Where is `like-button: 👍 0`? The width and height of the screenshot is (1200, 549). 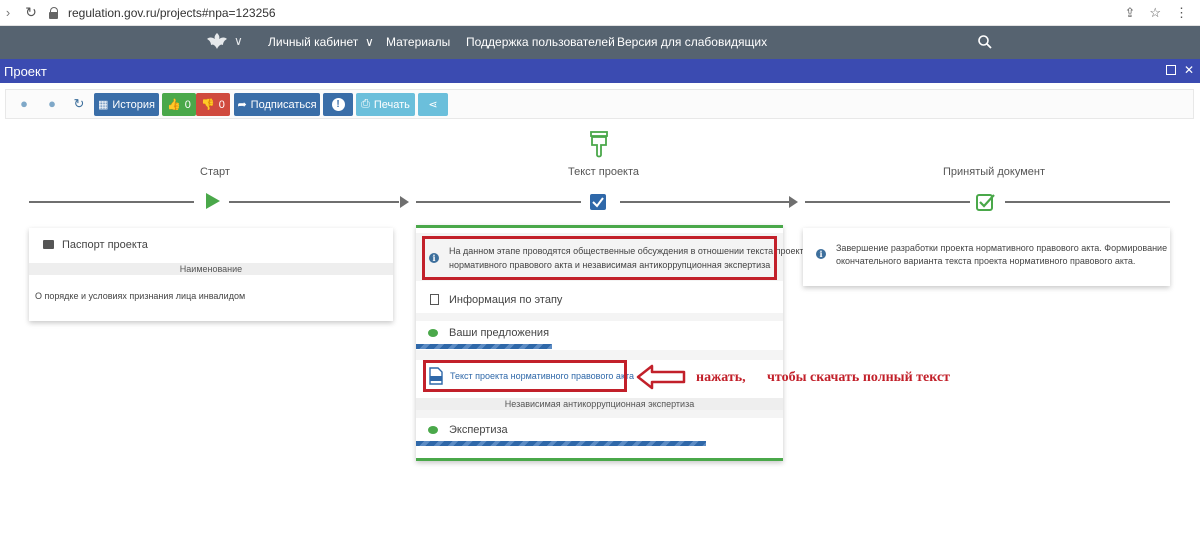 like-button: 👍 0 is located at coordinates (179, 104).